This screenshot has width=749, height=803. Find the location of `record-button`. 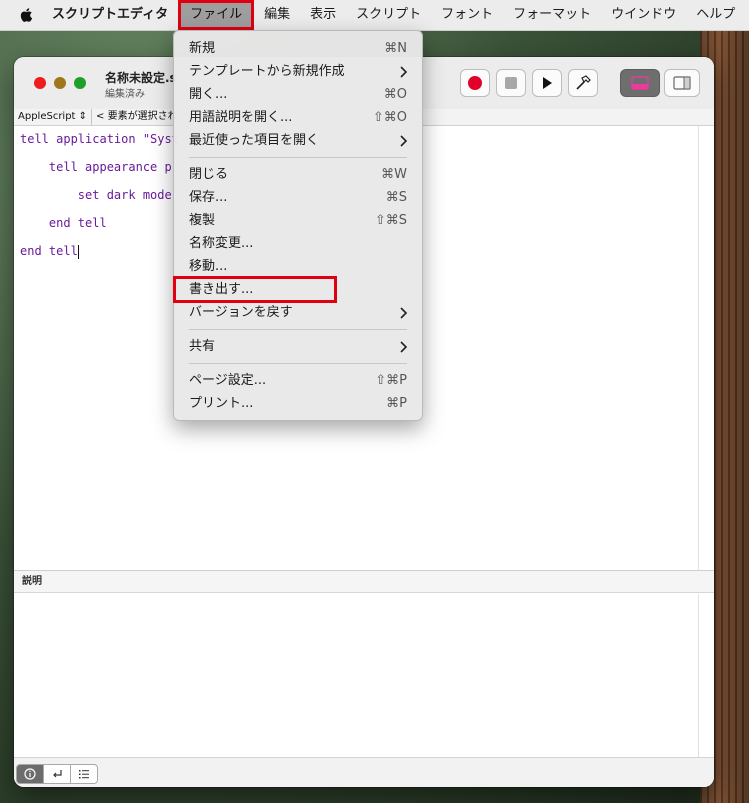

record-button is located at coordinates (475, 83).